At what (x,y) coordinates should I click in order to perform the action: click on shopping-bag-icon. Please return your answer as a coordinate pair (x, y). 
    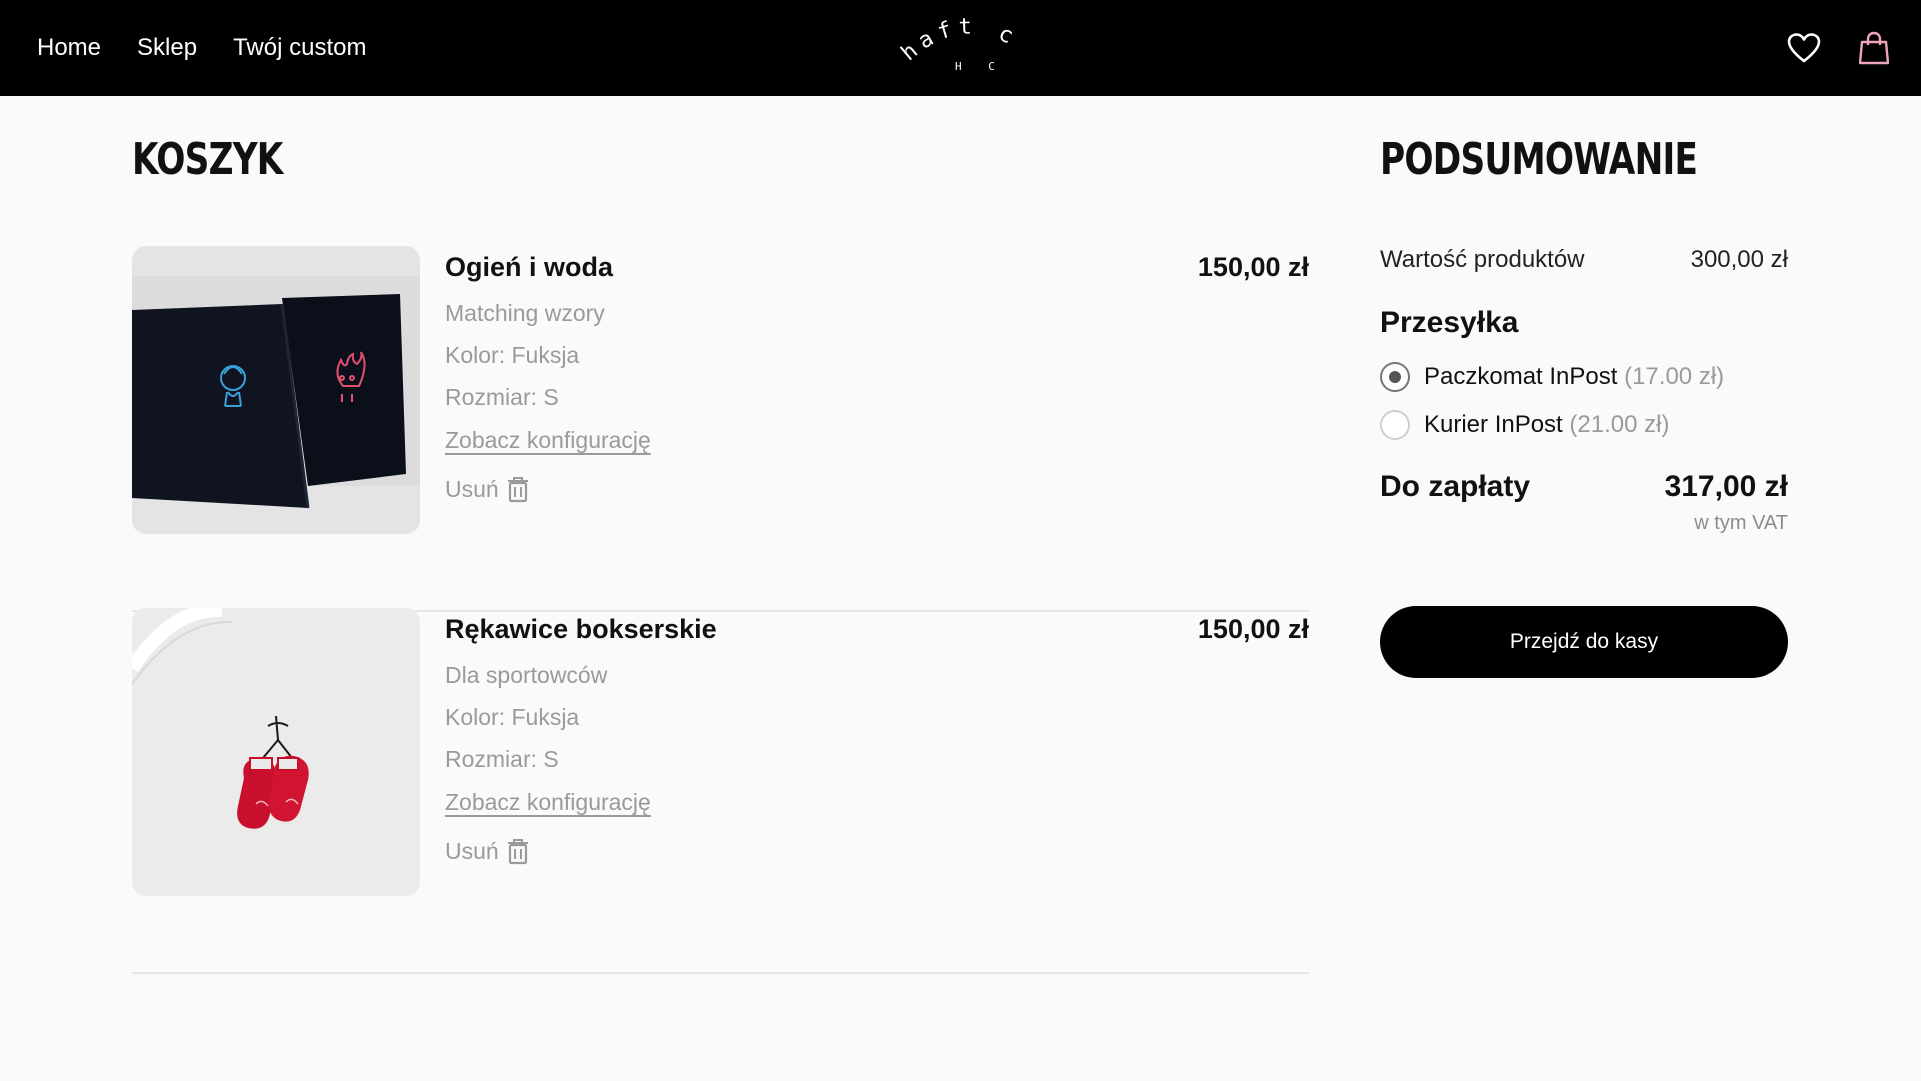
    Looking at the image, I should click on (1874, 48).